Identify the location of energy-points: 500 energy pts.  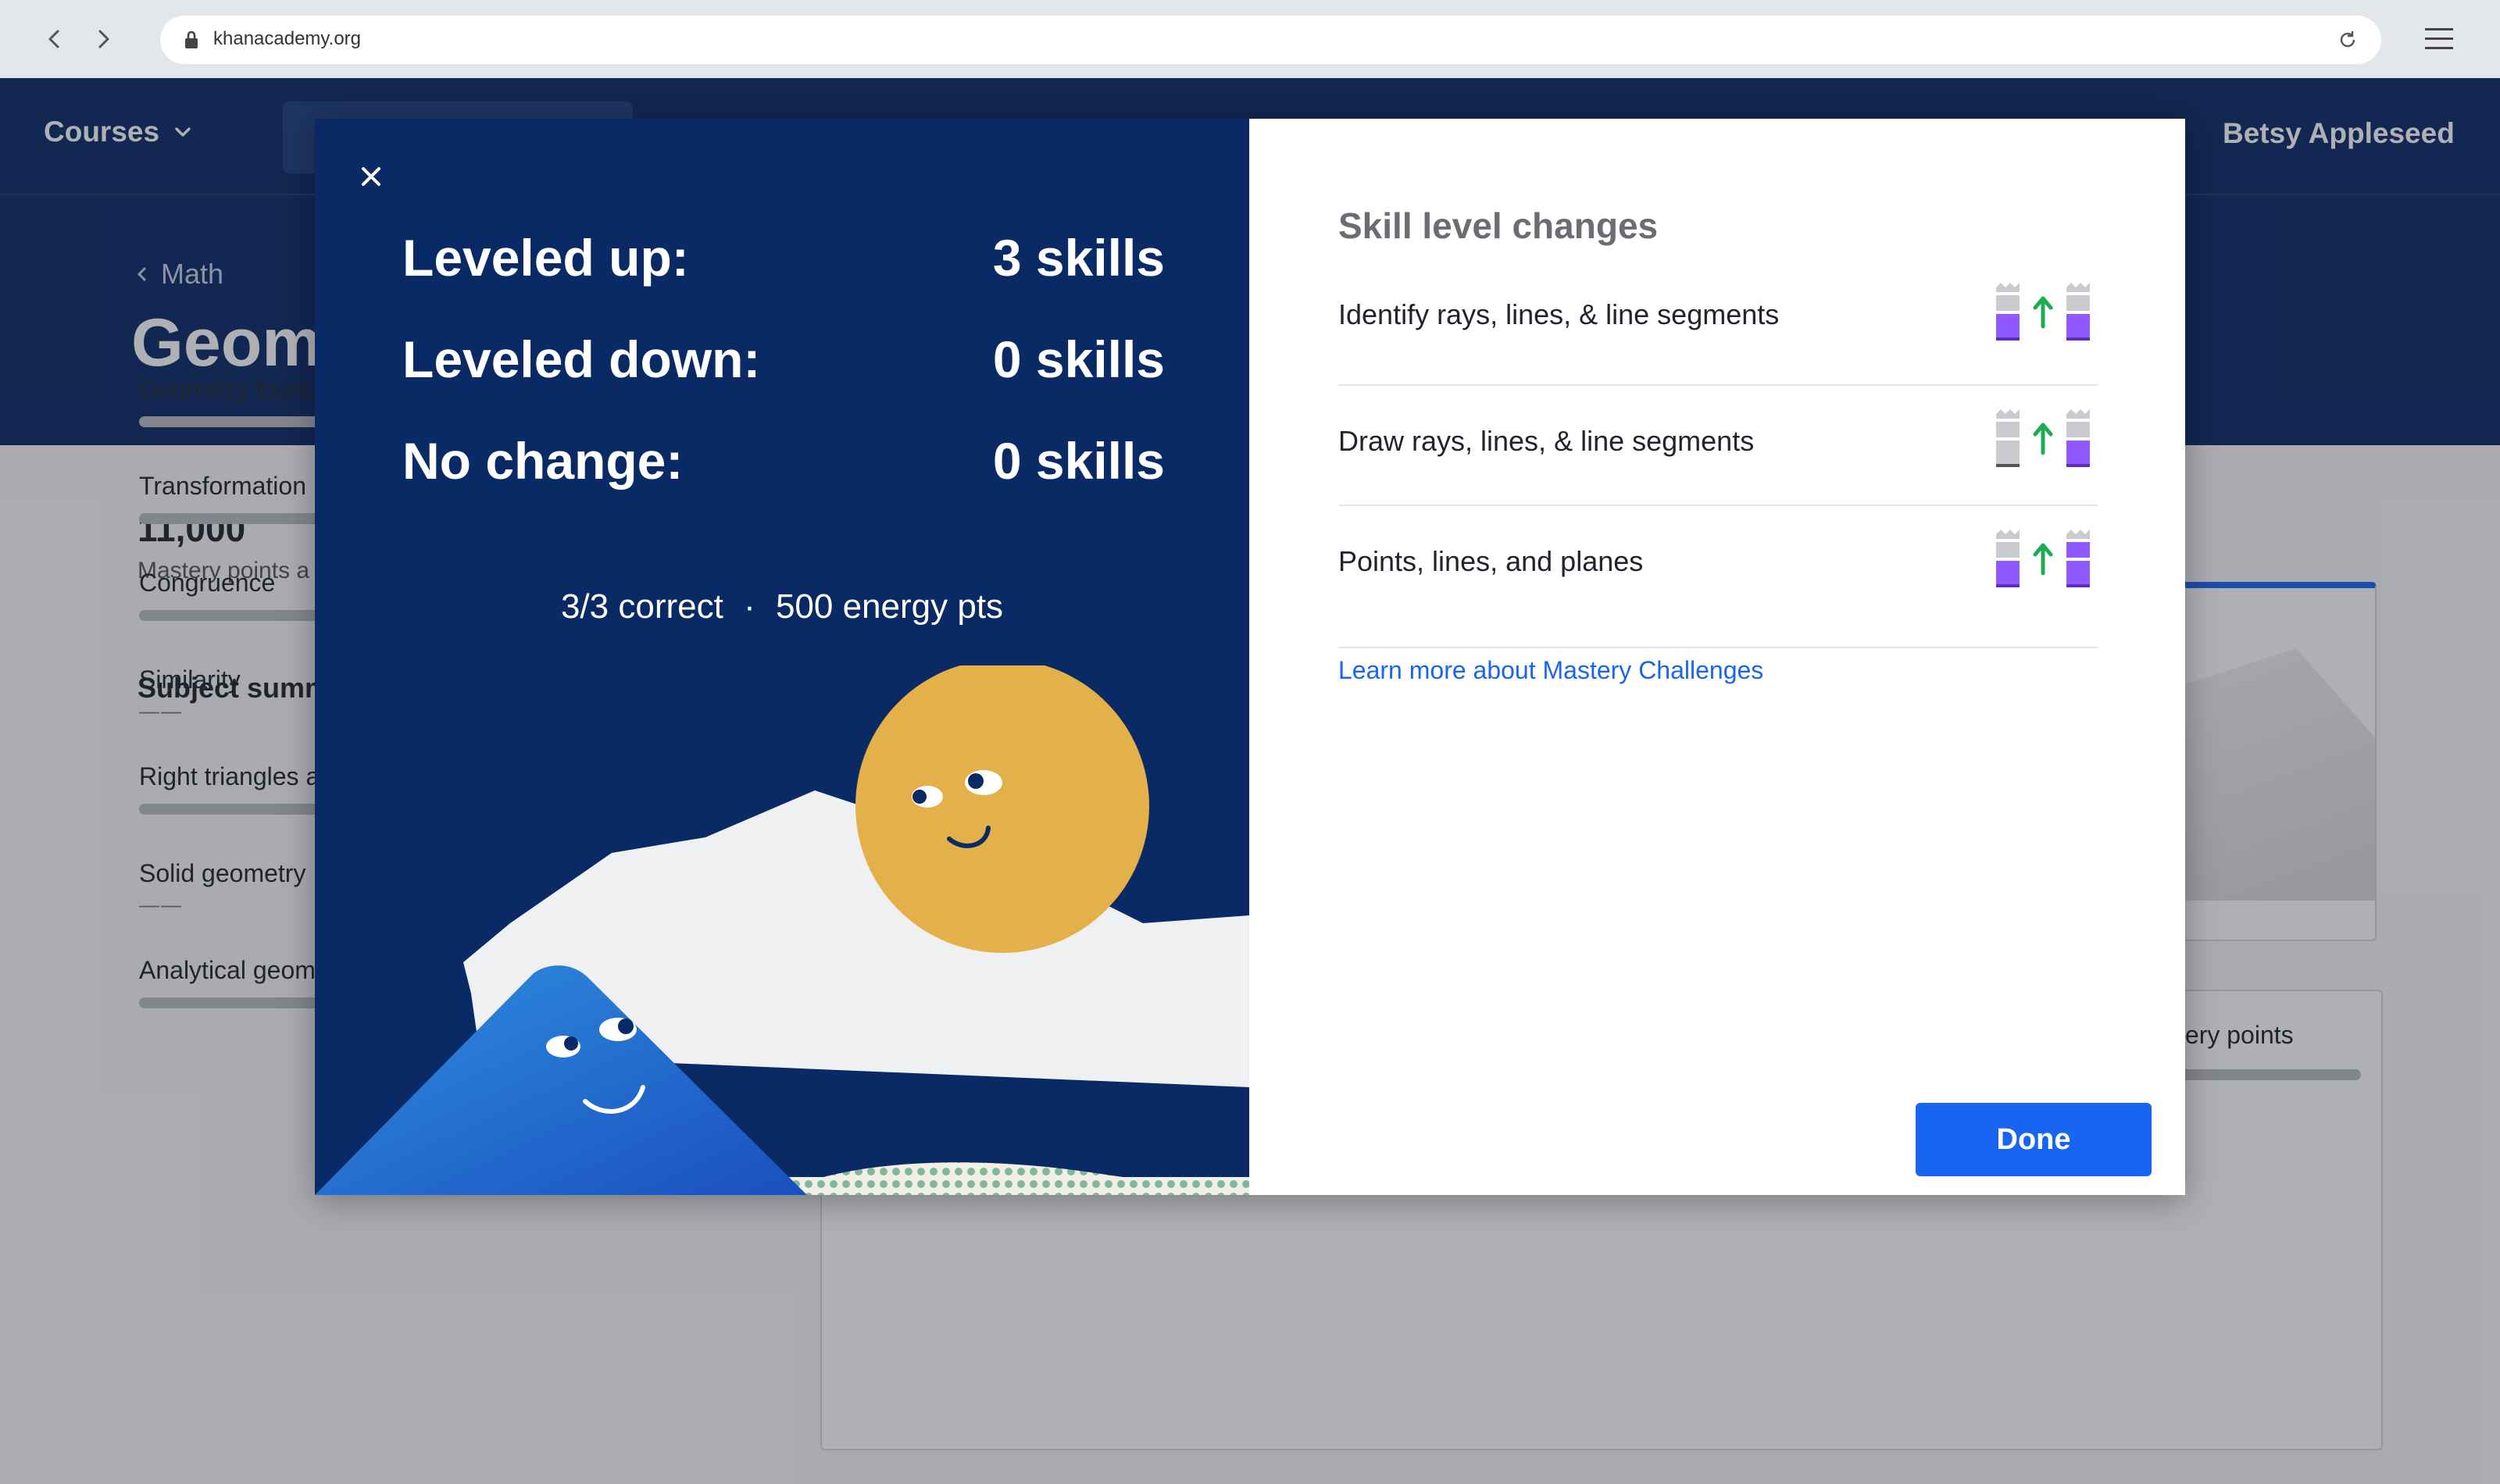
(889, 606).